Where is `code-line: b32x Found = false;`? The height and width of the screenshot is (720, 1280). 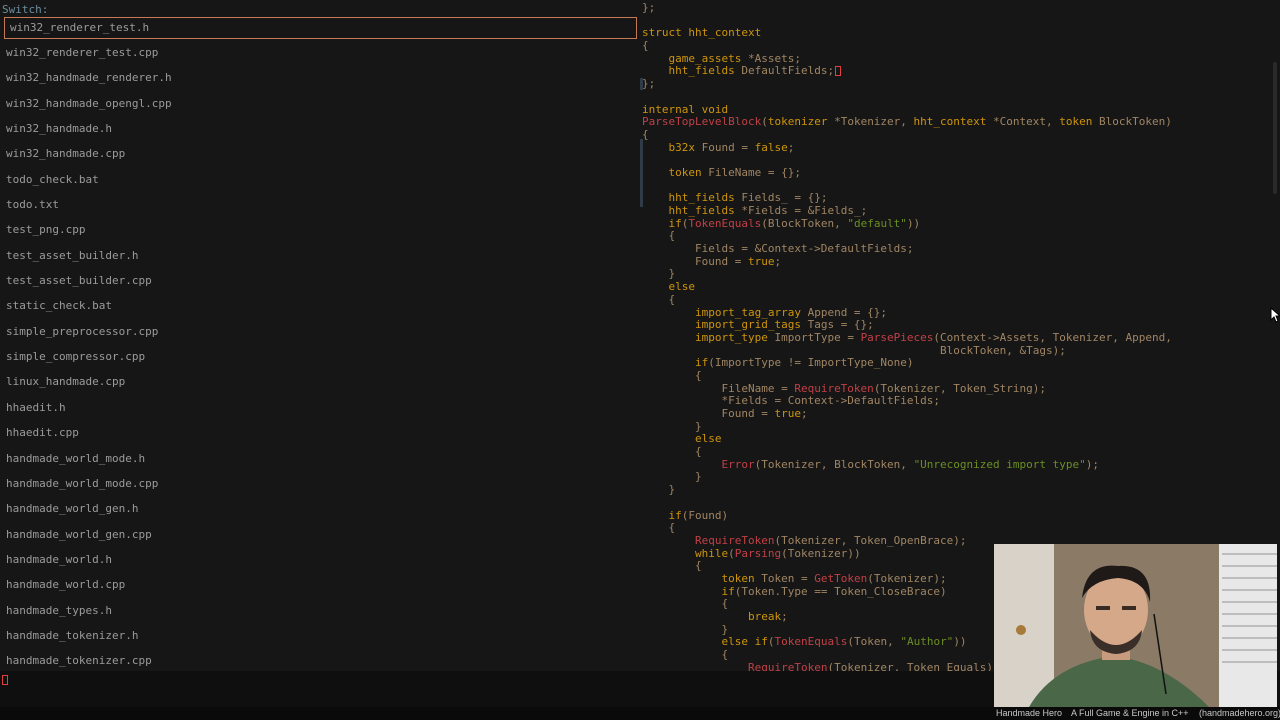 code-line: b32x Found = false; is located at coordinates (731, 147).